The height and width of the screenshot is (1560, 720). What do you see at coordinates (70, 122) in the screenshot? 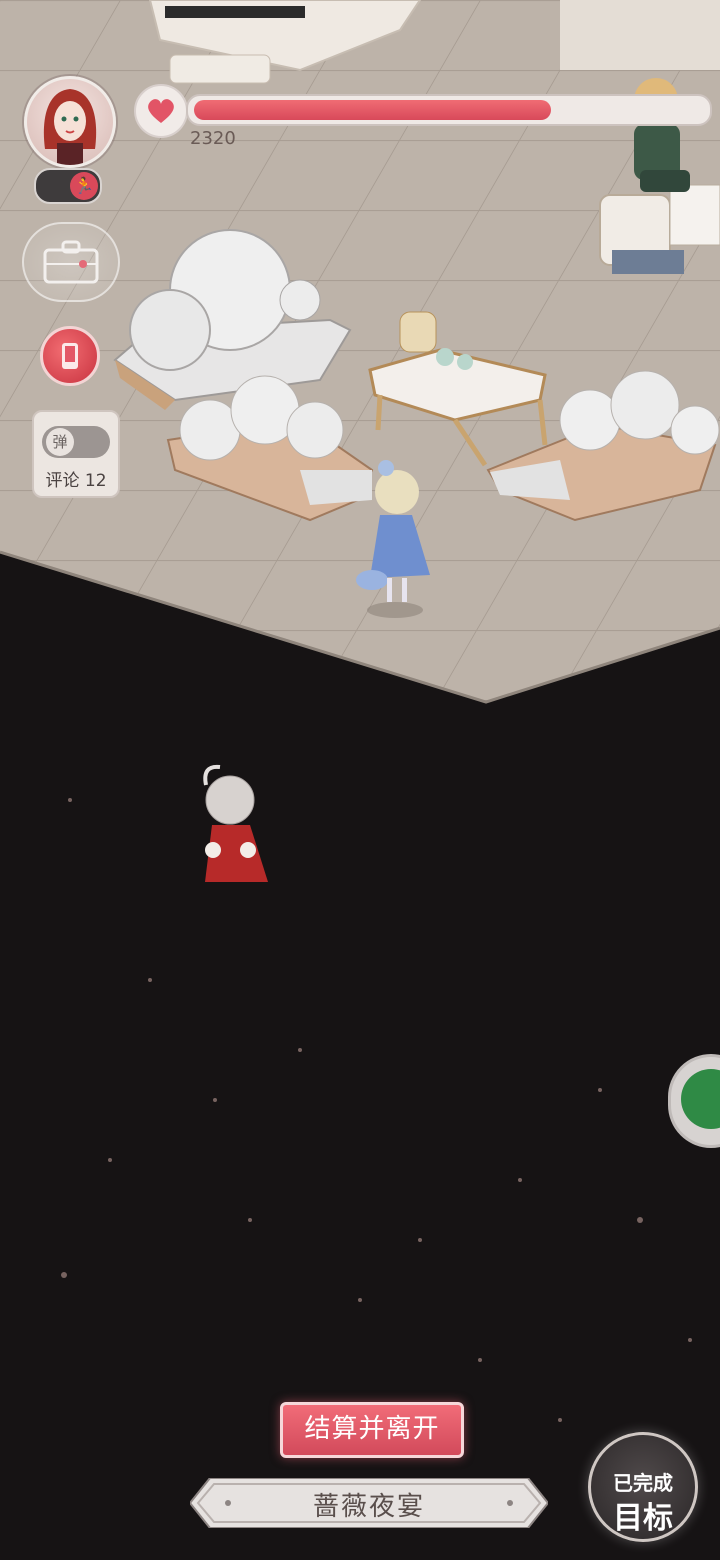
I see `player-avatar` at bounding box center [70, 122].